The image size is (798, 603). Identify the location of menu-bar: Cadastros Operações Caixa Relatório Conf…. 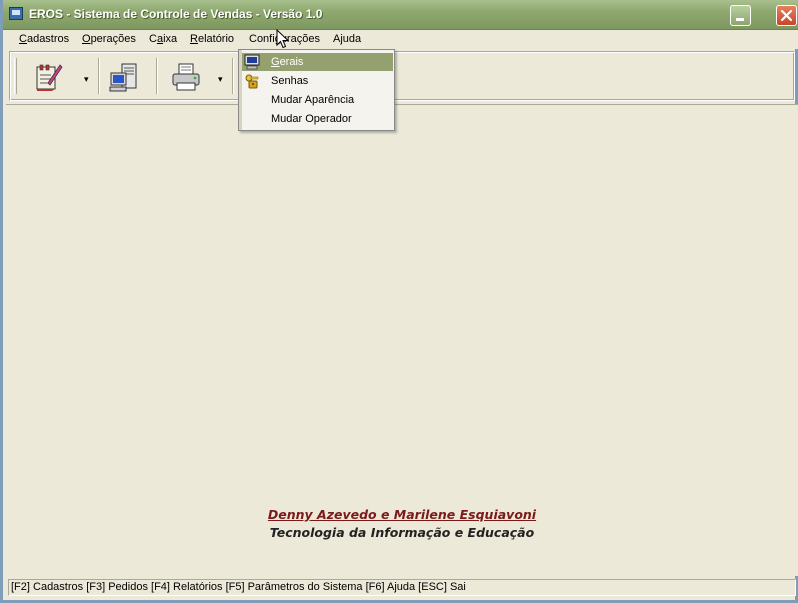
(402, 39).